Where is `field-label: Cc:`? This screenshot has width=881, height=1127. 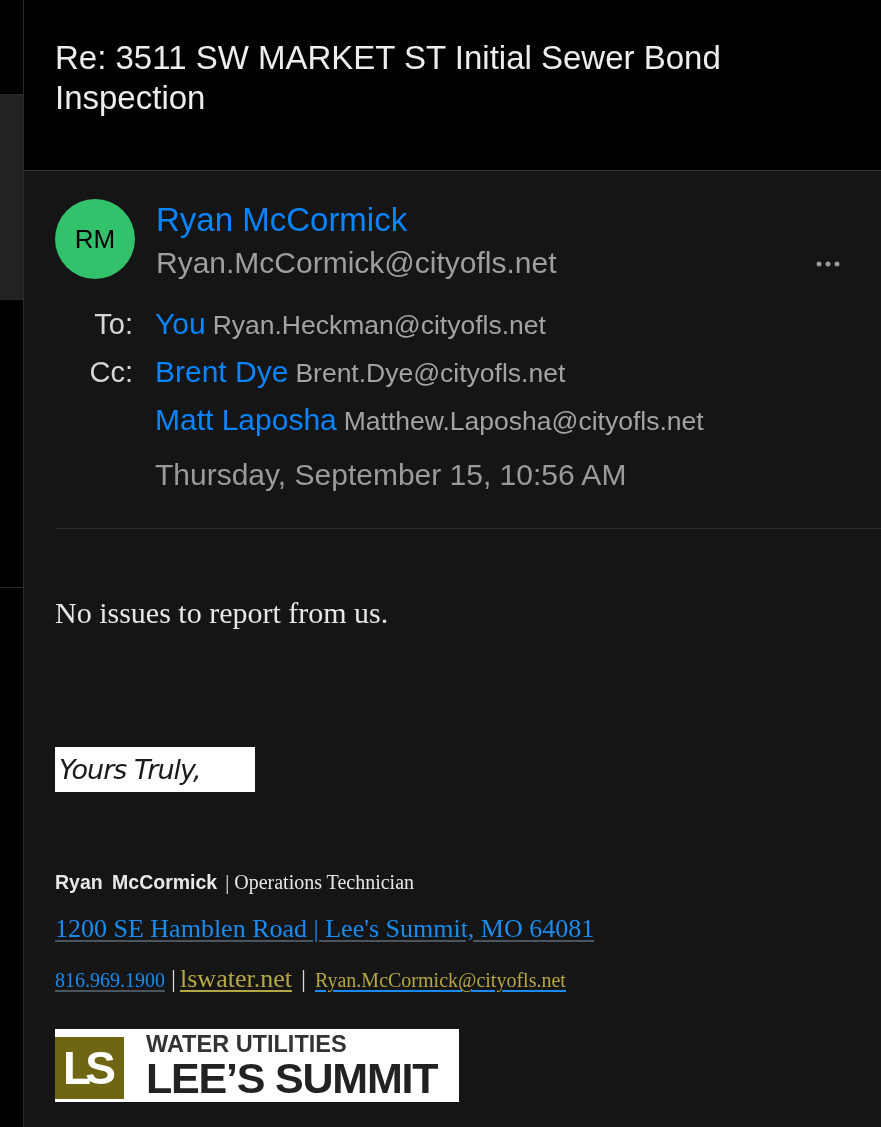 field-label: Cc: is located at coordinates (111, 372).